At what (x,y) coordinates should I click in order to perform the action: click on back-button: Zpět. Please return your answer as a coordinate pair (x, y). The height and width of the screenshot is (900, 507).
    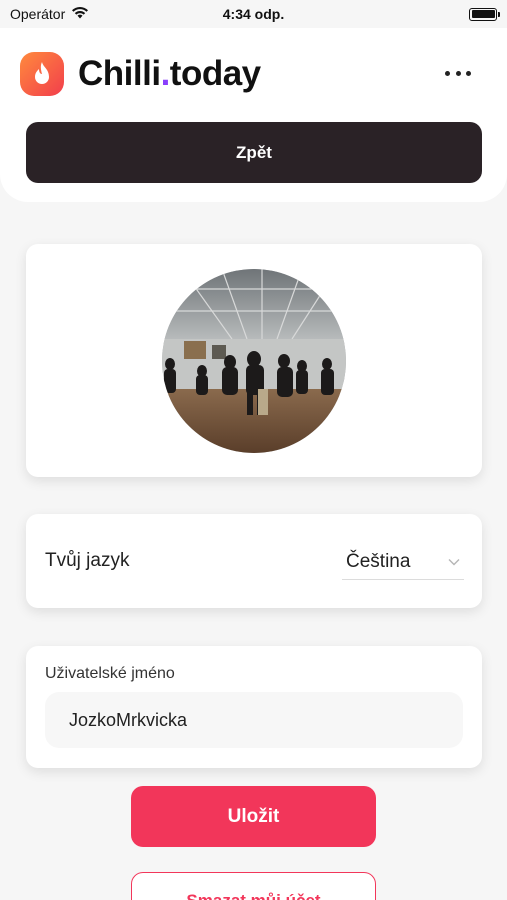
    Looking at the image, I should click on (254, 152).